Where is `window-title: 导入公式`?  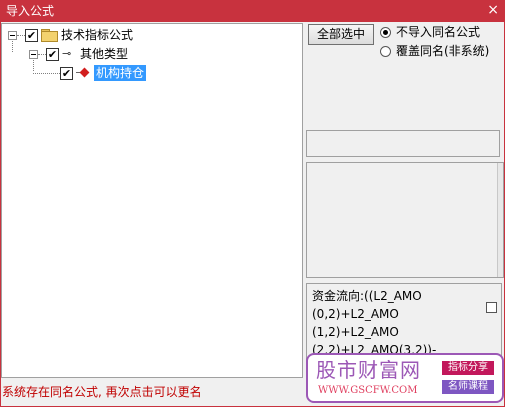 window-title: 导入公式 is located at coordinates (30, 11).